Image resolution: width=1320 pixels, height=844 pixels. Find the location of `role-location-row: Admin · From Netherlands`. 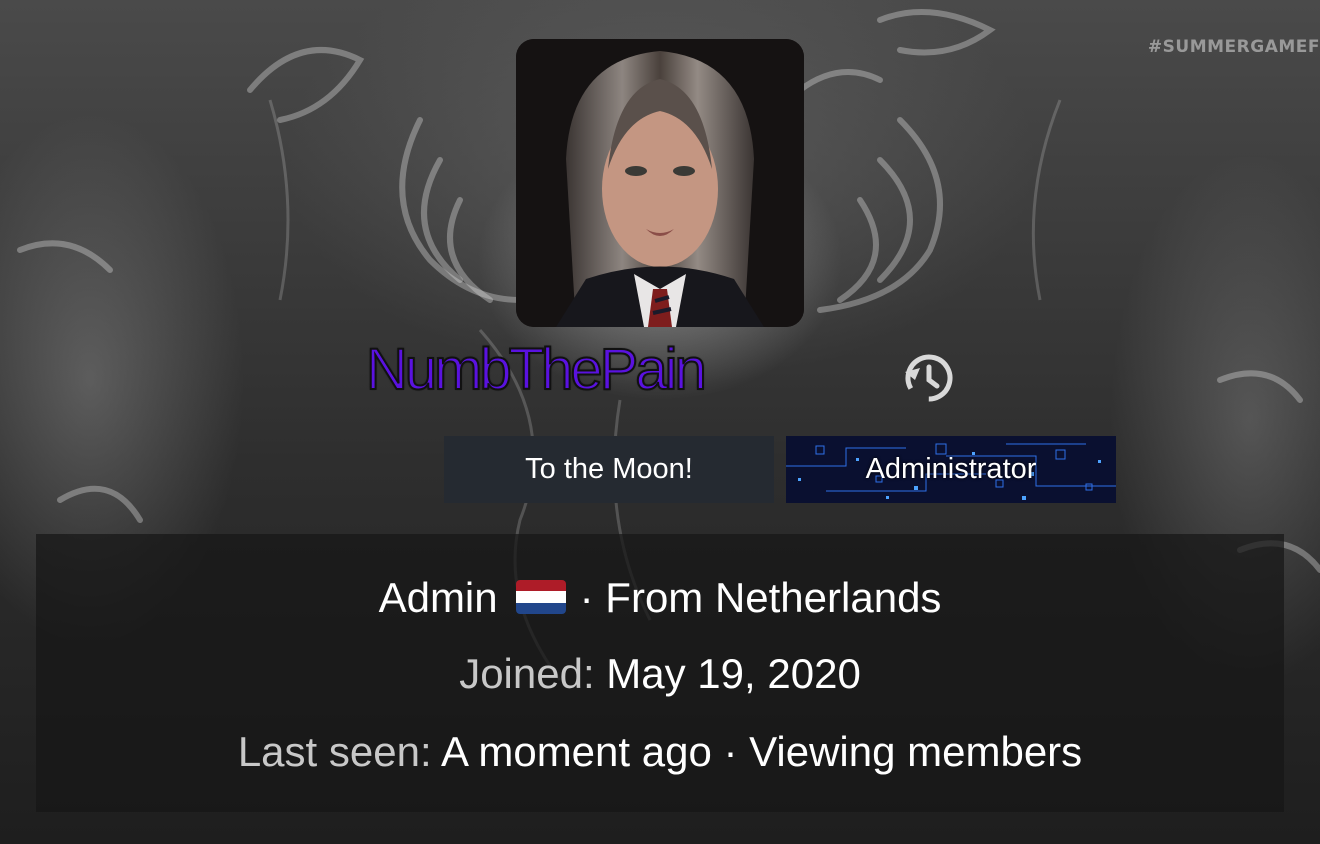

role-location-row: Admin · From Netherlands is located at coordinates (660, 598).